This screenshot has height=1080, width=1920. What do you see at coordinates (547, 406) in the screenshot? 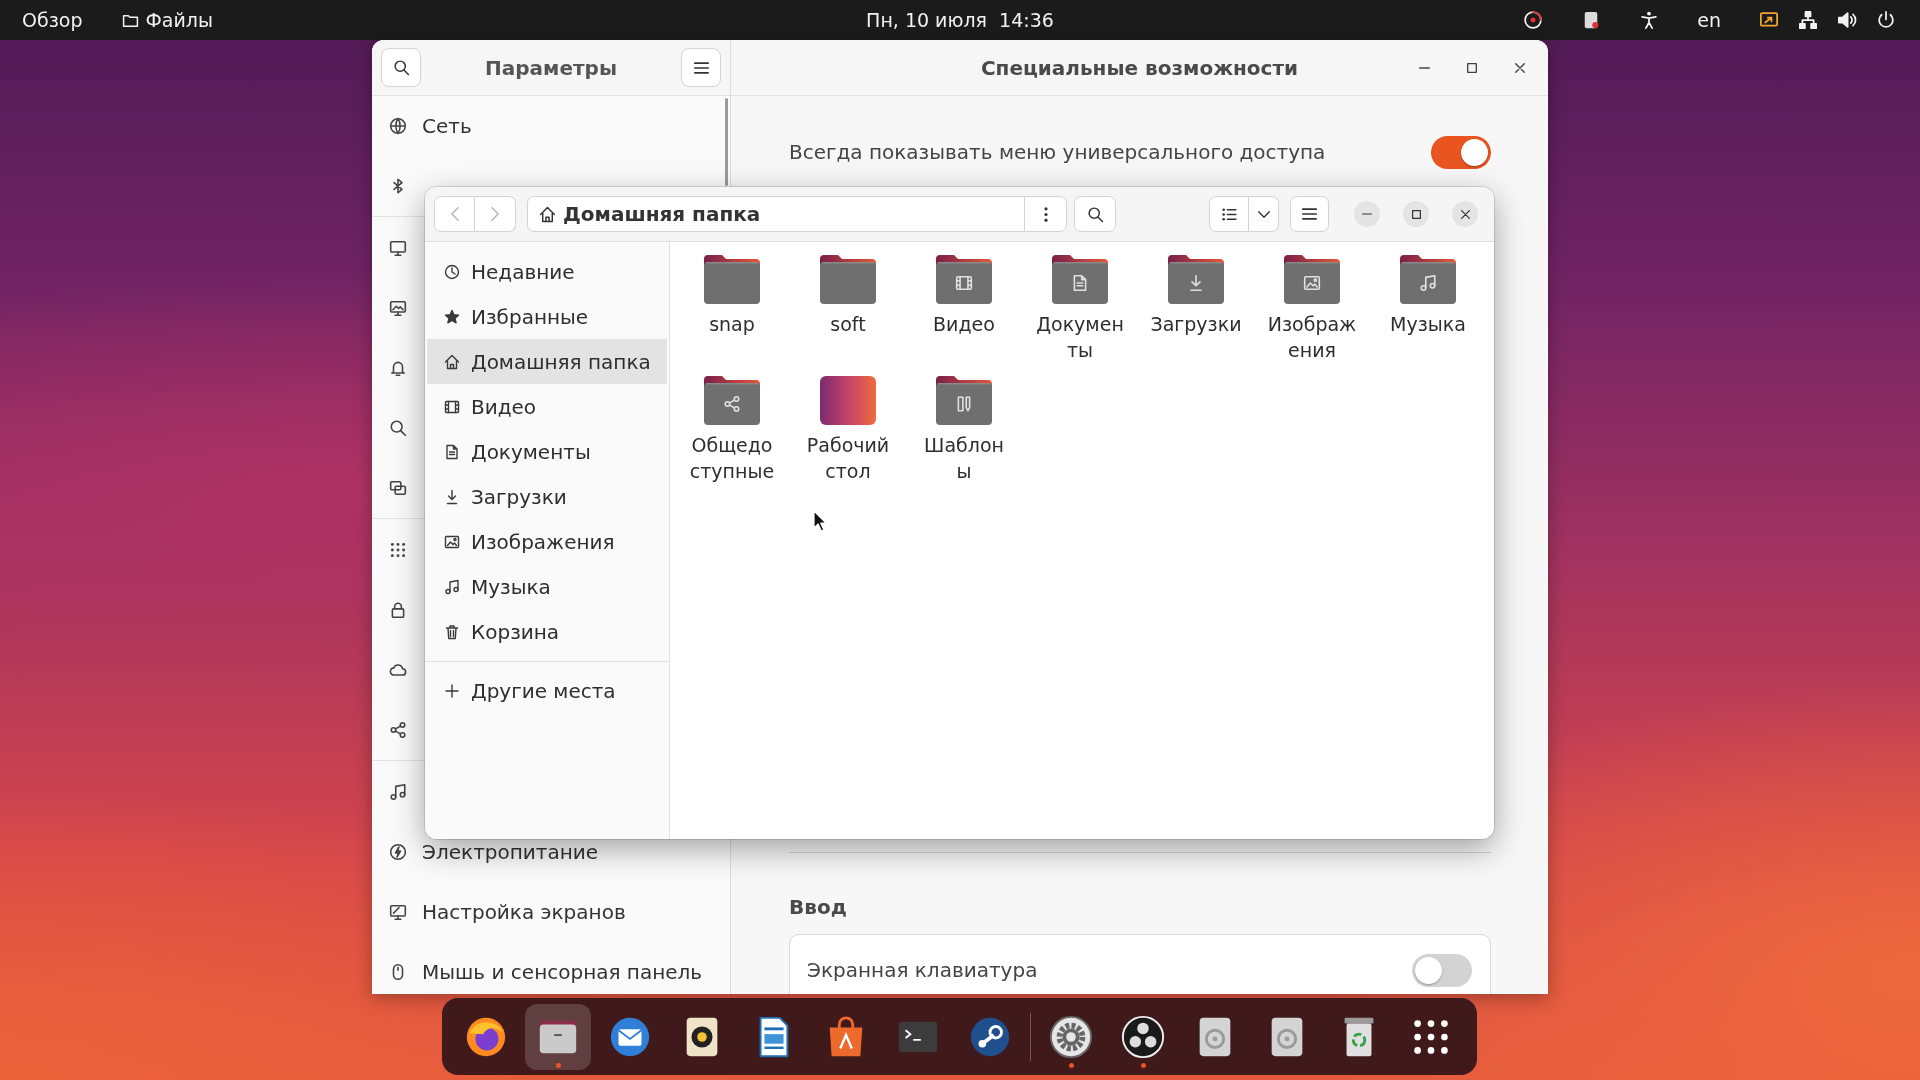
I see `sidebar-item: Видео` at bounding box center [547, 406].